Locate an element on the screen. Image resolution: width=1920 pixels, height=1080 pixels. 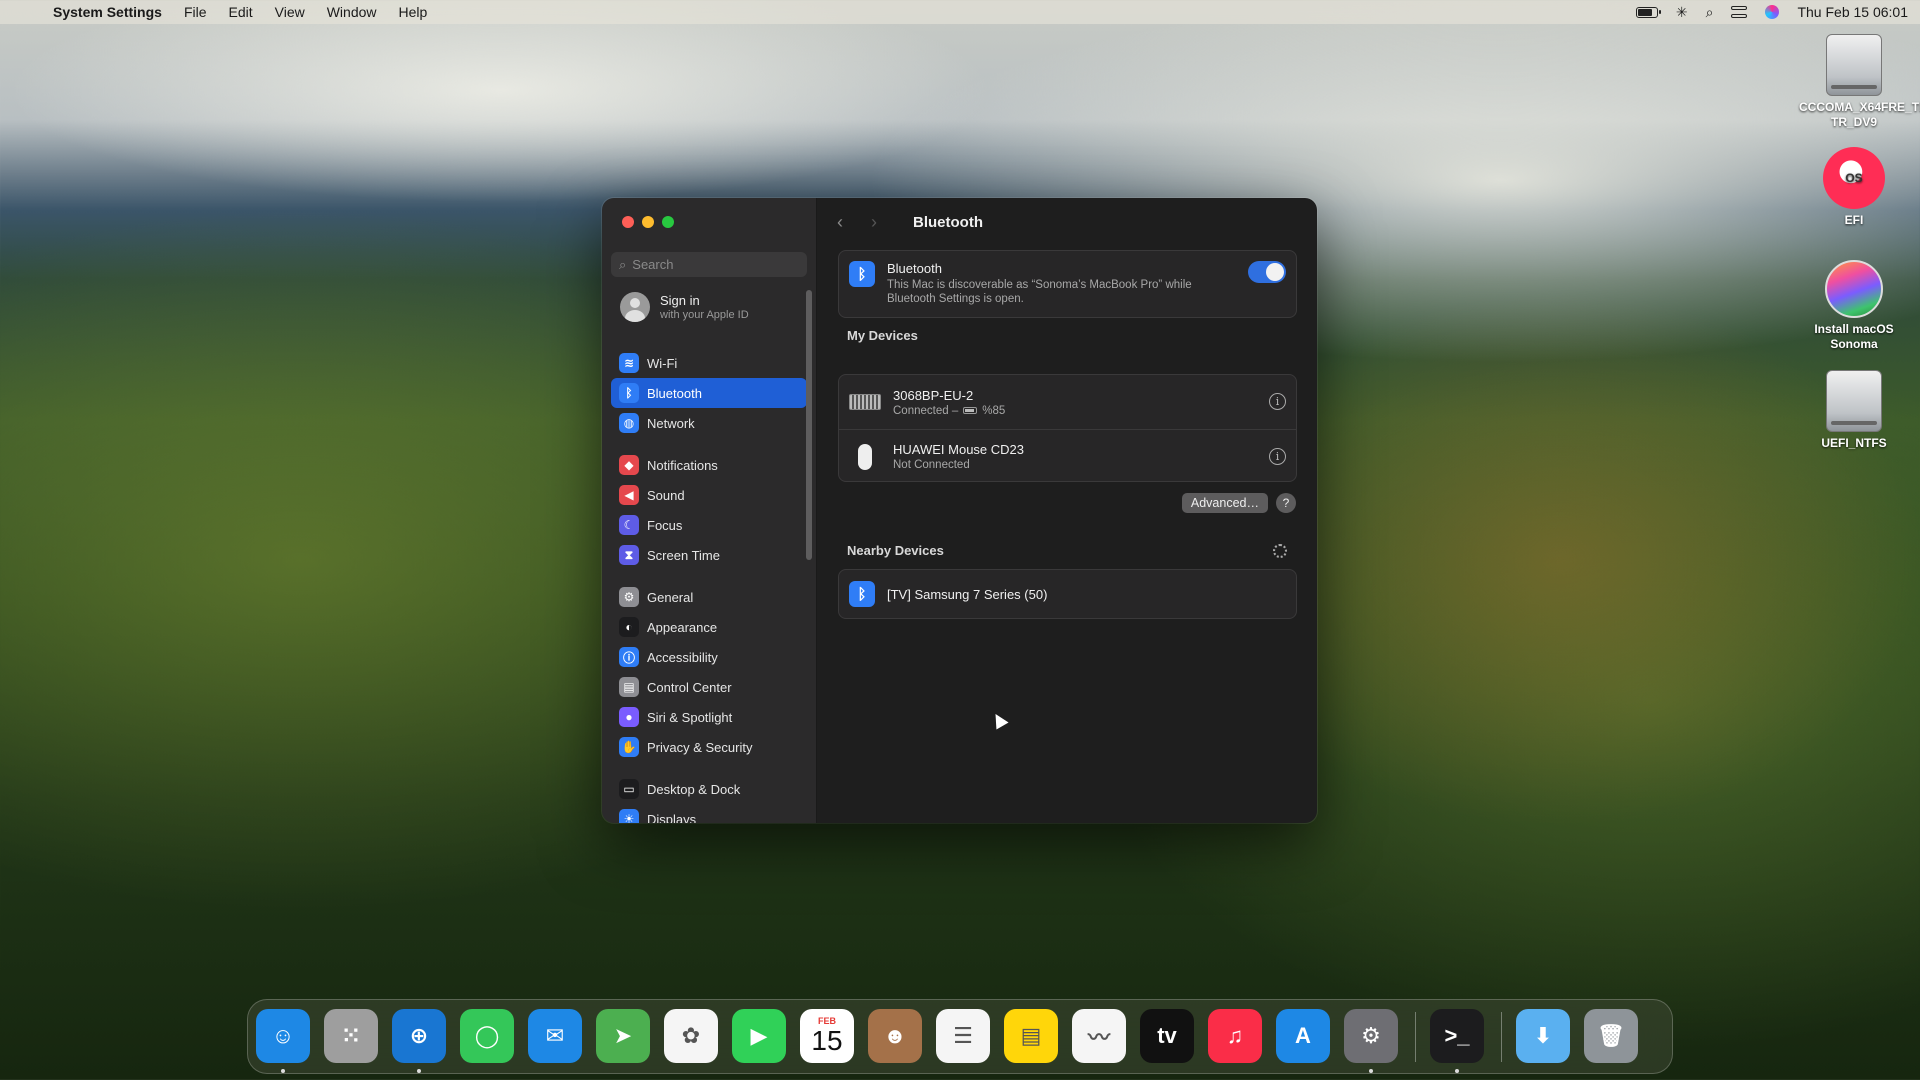
device-name: 3068BP-EU-2 is located at coordinates (933, 395).